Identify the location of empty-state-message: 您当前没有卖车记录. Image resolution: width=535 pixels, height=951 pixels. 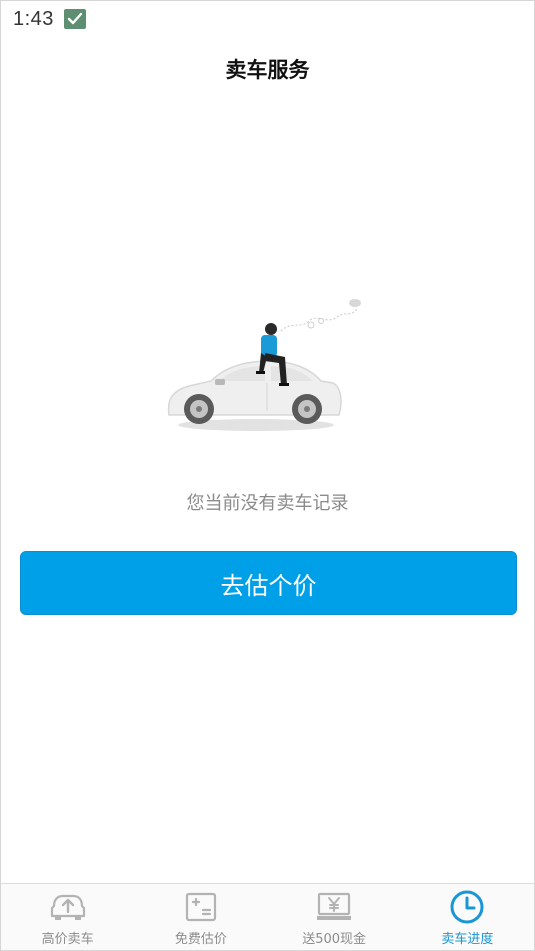
(267, 503).